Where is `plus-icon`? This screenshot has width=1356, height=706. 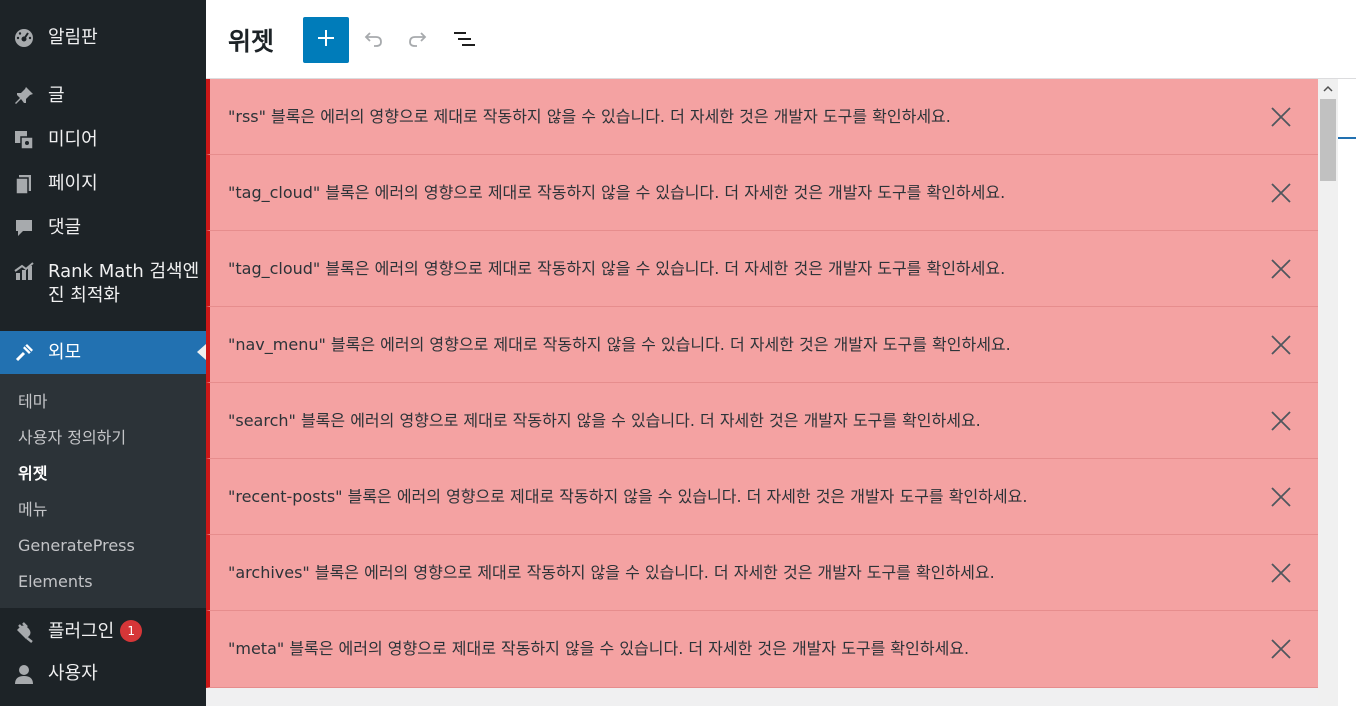 plus-icon is located at coordinates (326, 40).